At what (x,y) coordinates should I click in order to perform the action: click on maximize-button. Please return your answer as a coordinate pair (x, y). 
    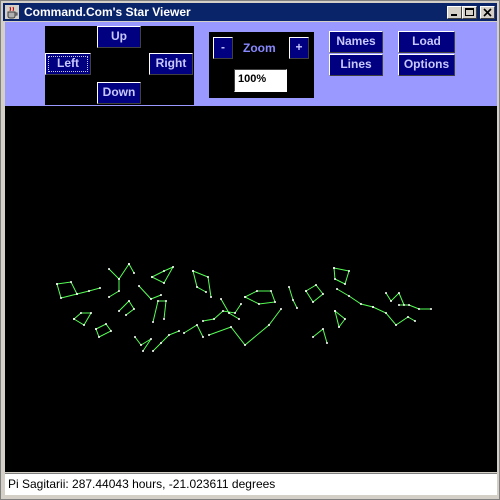
    Looking at the image, I should click on (469, 12).